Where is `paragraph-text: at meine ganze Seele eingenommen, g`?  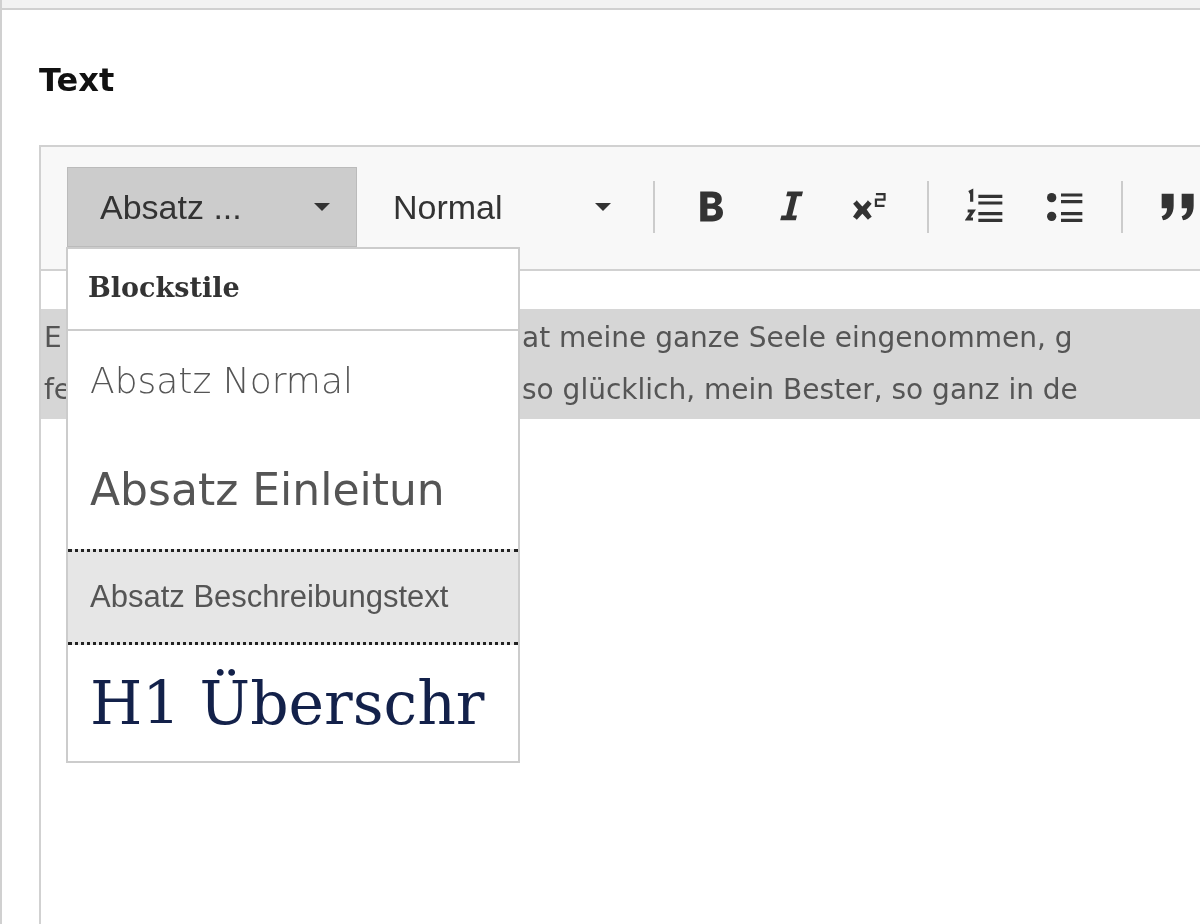
paragraph-text: at meine ganze Seele eingenommen, g is located at coordinates (797, 337).